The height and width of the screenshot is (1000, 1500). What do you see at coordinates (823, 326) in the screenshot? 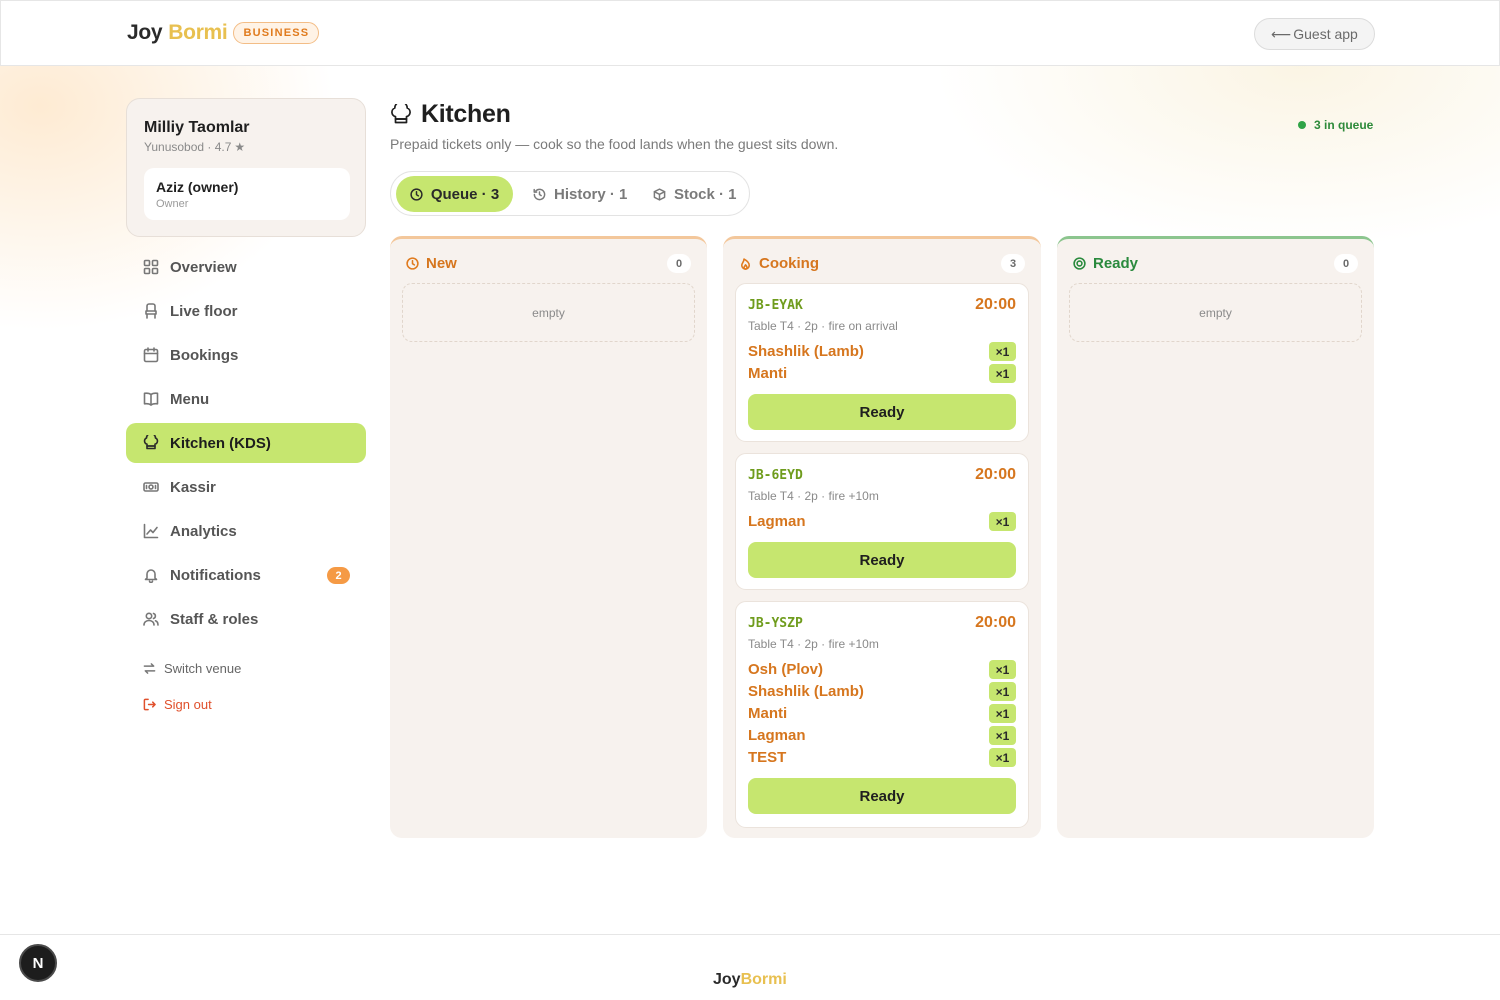
I see `ticket-meta: Table T4 · 2p · fire on arrival` at bounding box center [823, 326].